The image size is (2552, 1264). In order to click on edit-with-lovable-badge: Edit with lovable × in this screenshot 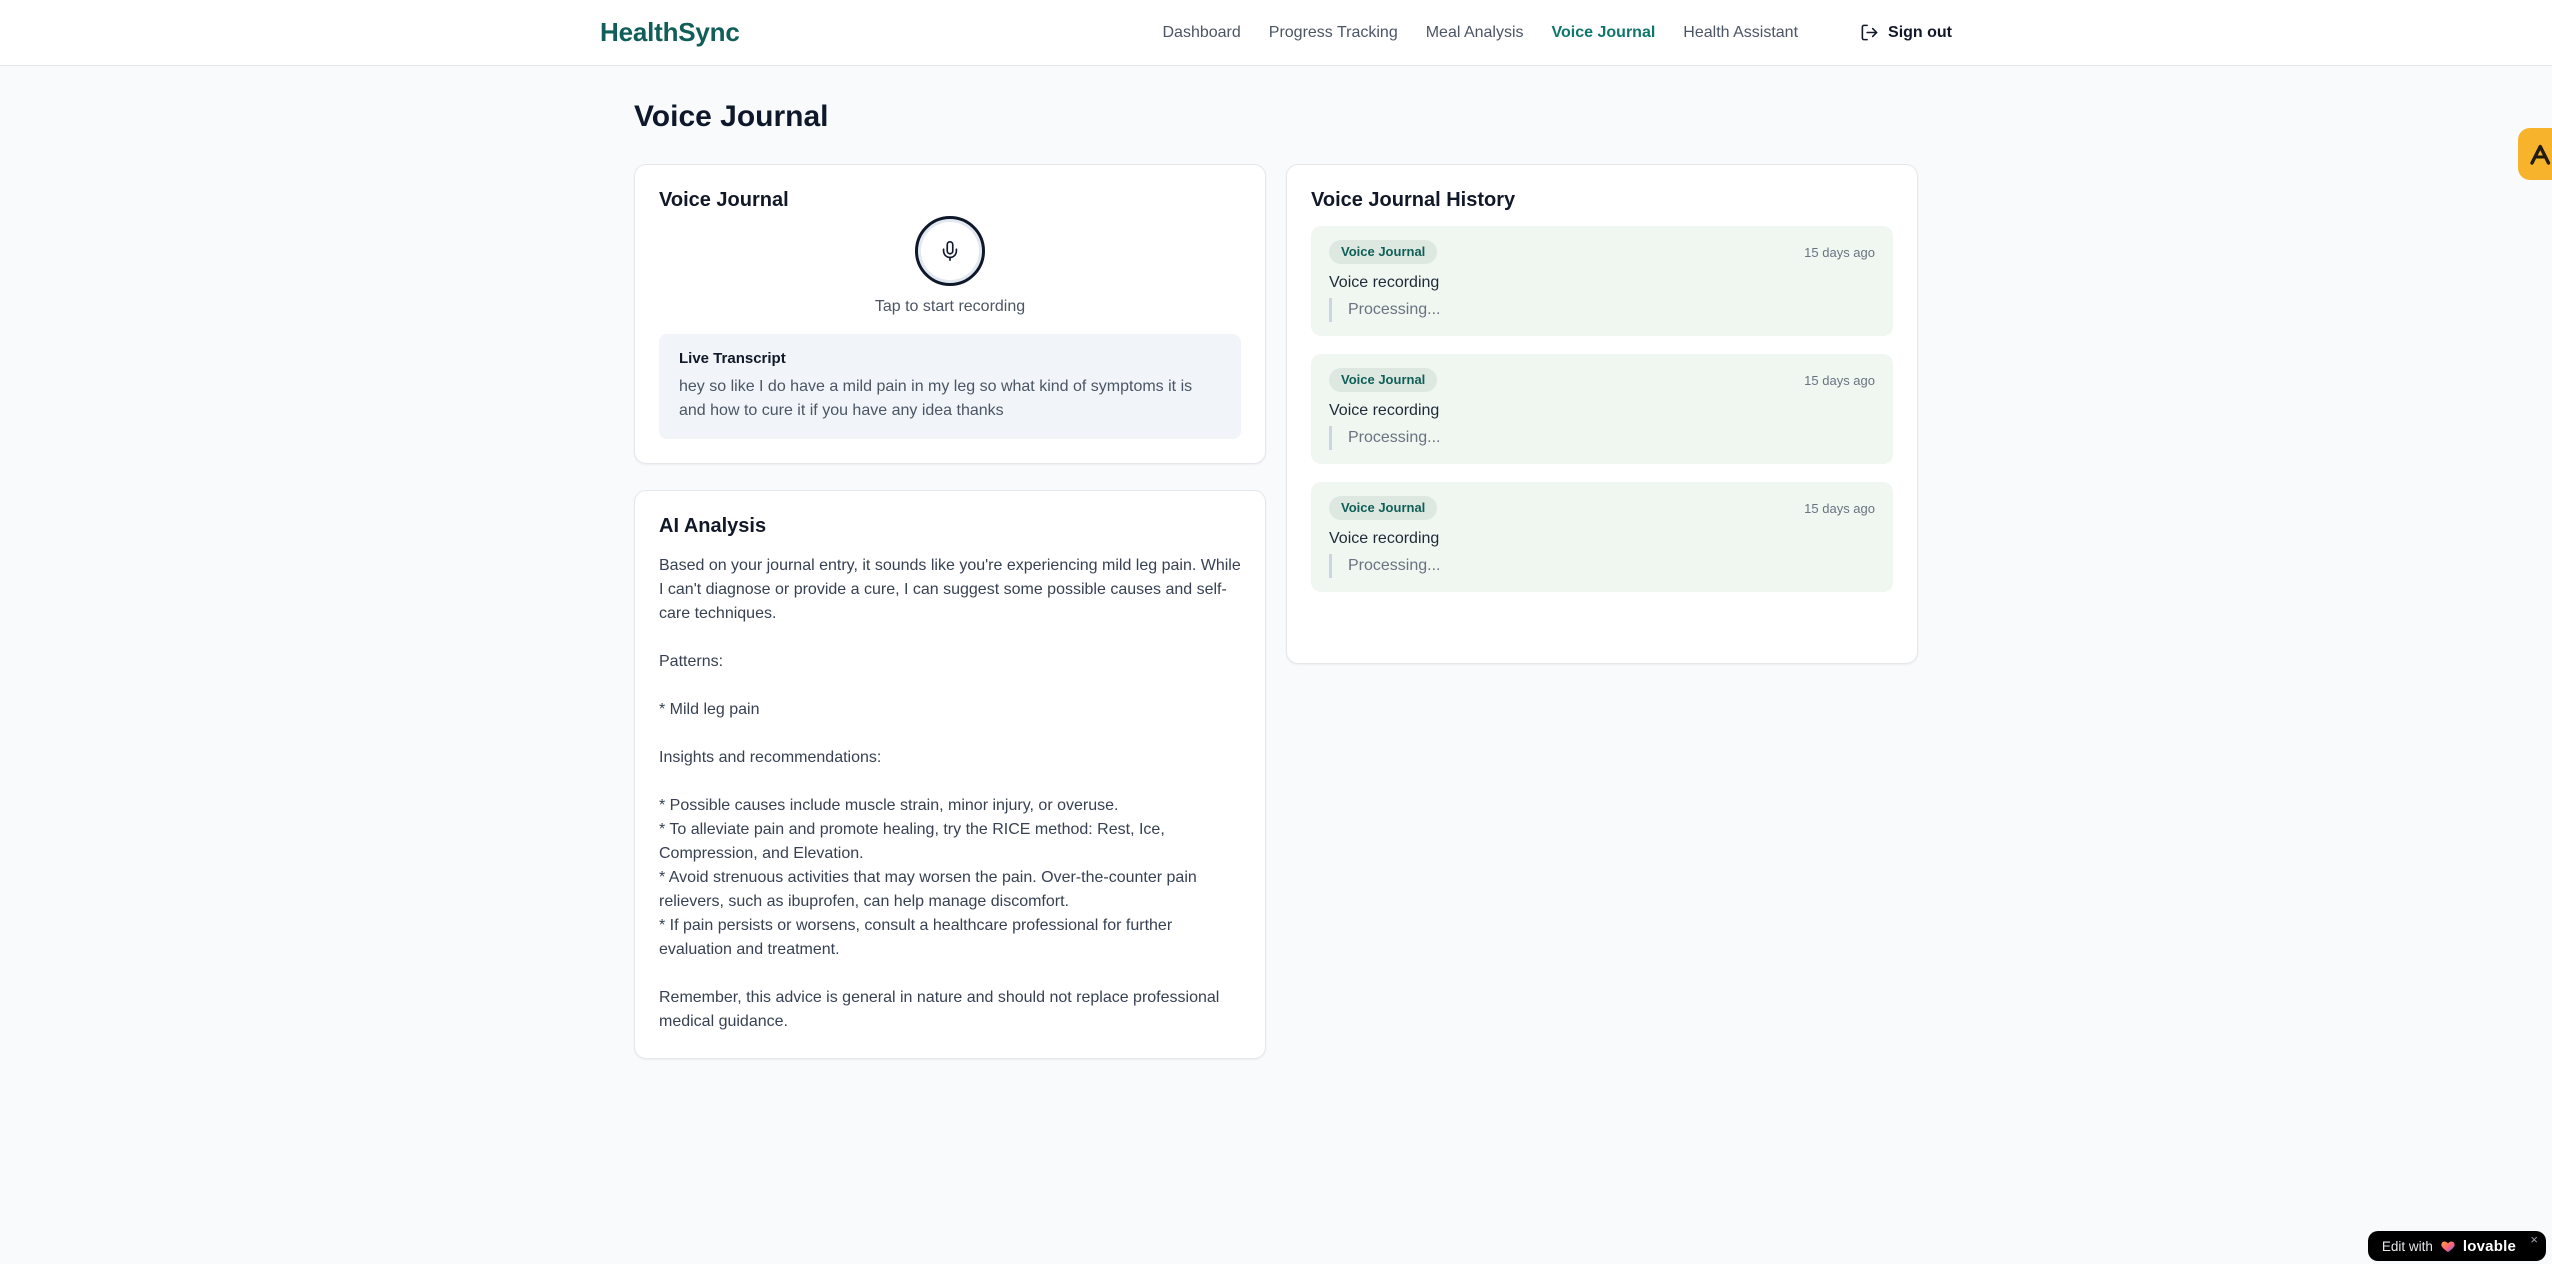, I will do `click(2456, 1246)`.